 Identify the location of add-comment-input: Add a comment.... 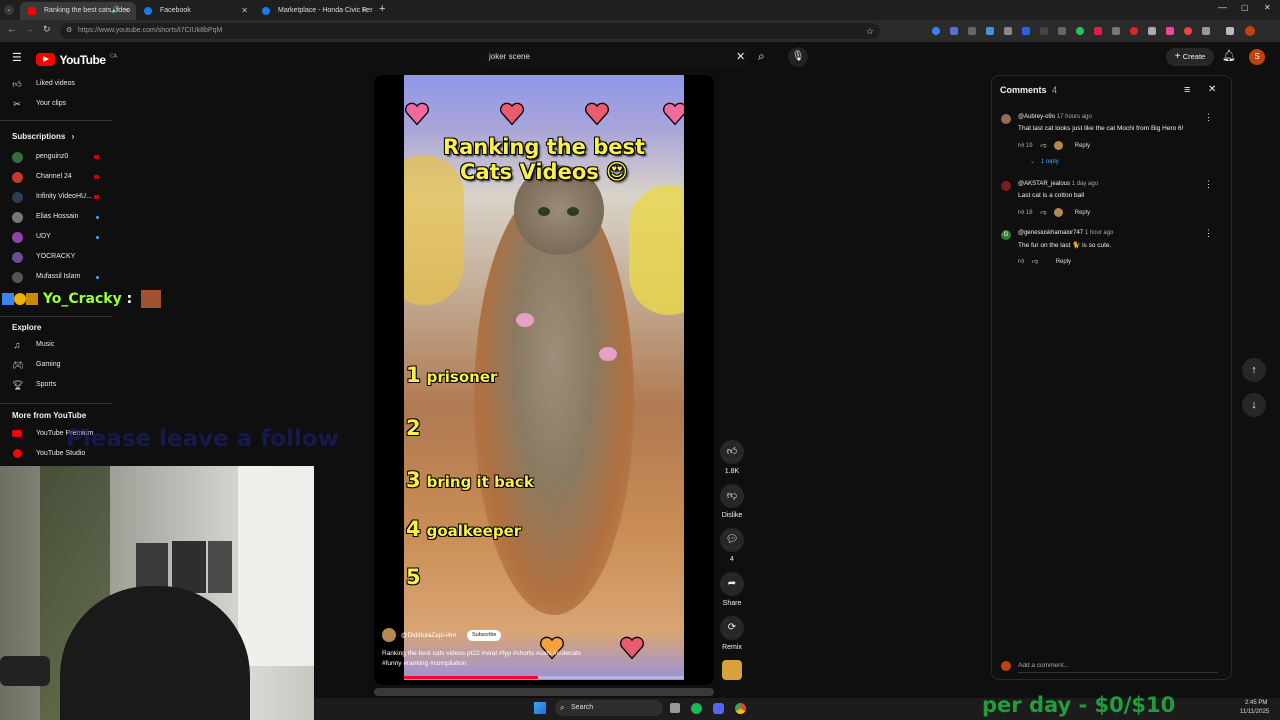
(1118, 667).